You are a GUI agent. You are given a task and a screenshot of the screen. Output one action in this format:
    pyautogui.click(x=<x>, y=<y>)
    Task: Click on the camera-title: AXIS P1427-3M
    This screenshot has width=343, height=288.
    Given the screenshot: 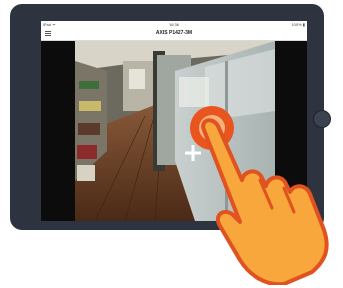 What is the action you would take?
    pyautogui.click(x=174, y=33)
    